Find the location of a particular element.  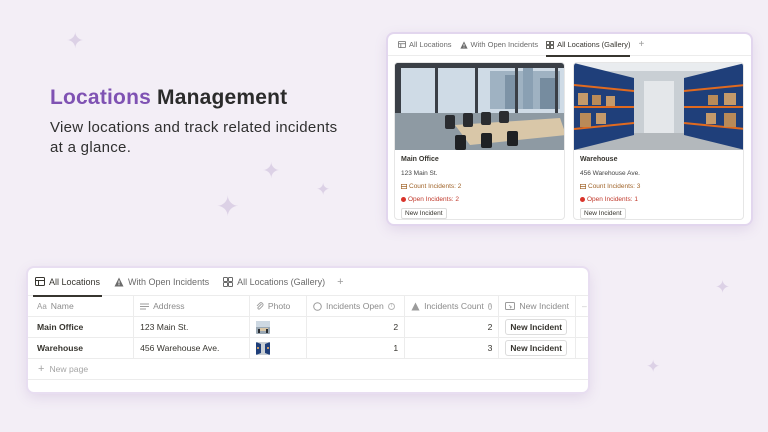

header-incidents-count: Incidents Count i is located at coordinates (452, 306).